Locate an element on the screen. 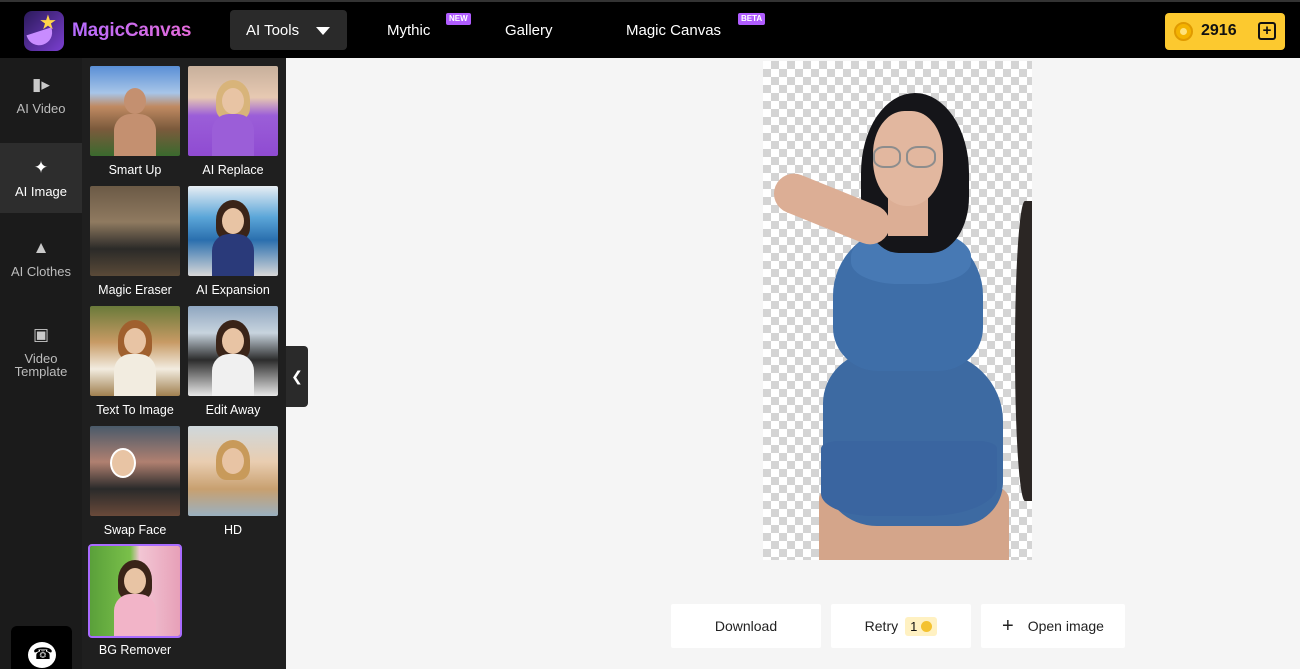  open-image-button: + Open image is located at coordinates (1053, 626).